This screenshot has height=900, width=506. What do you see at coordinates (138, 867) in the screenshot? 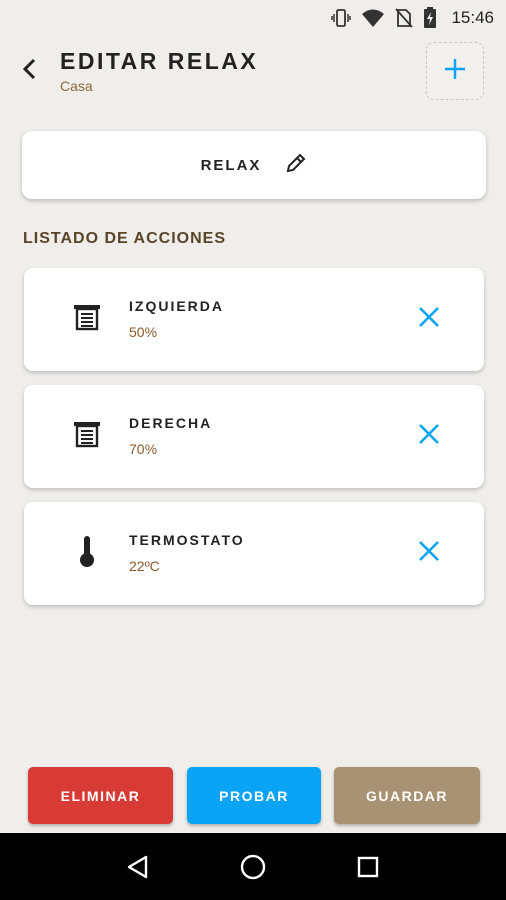
I see `back-triangle-icon` at bounding box center [138, 867].